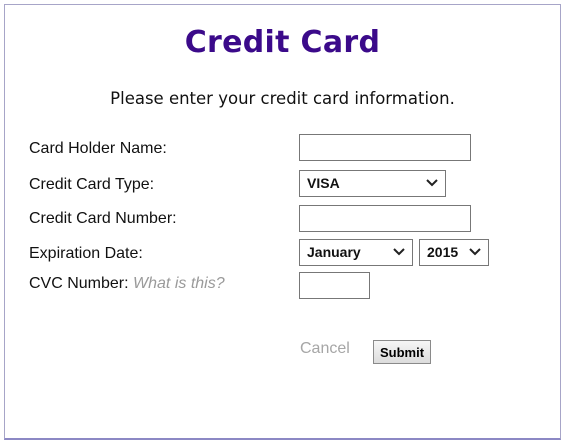 The image size is (564, 444). What do you see at coordinates (98, 148) in the screenshot?
I see `card-holder-name-label: Card Holder Name:` at bounding box center [98, 148].